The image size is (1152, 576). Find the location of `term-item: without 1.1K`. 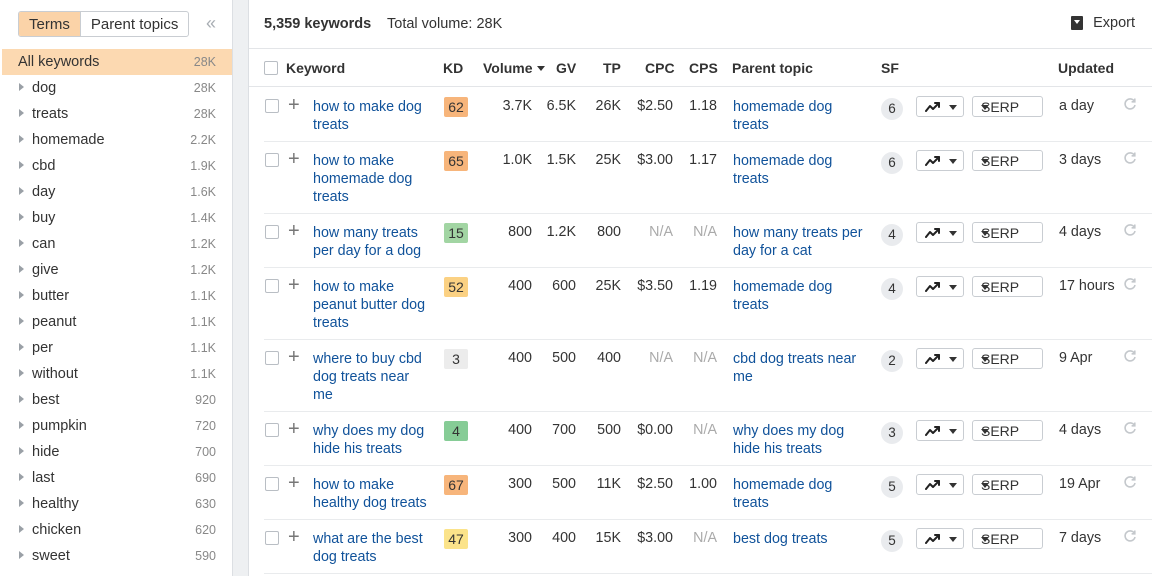

term-item: without 1.1K is located at coordinates (117, 374).